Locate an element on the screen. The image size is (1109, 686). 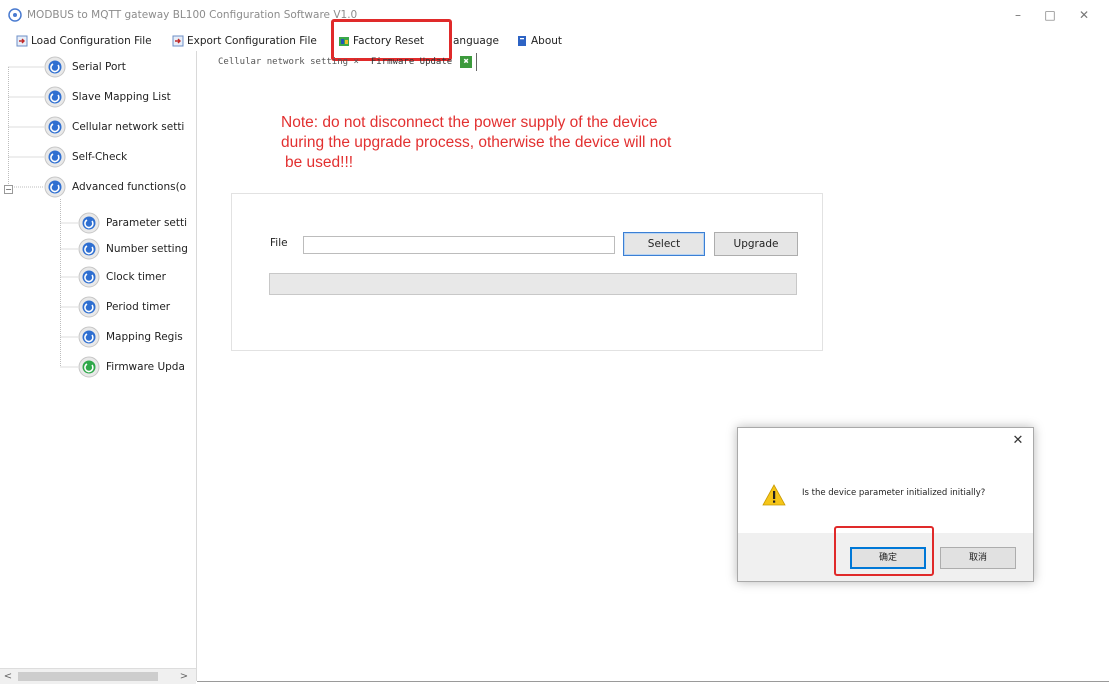
sidebar-item-label: Parameter setti is located at coordinates (147, 223).